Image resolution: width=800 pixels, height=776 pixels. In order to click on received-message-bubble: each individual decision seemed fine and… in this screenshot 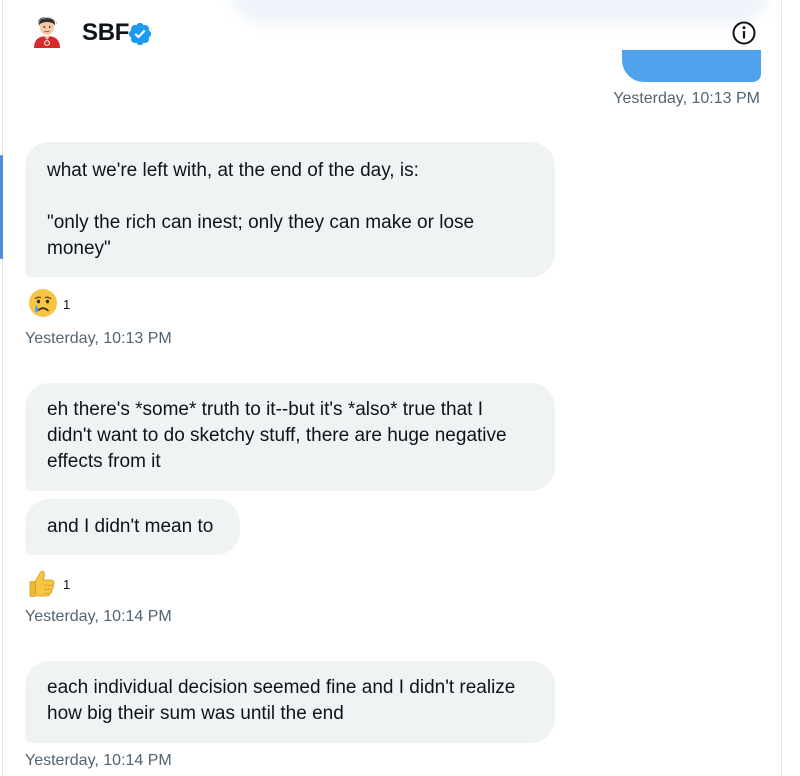, I will do `click(290, 702)`.